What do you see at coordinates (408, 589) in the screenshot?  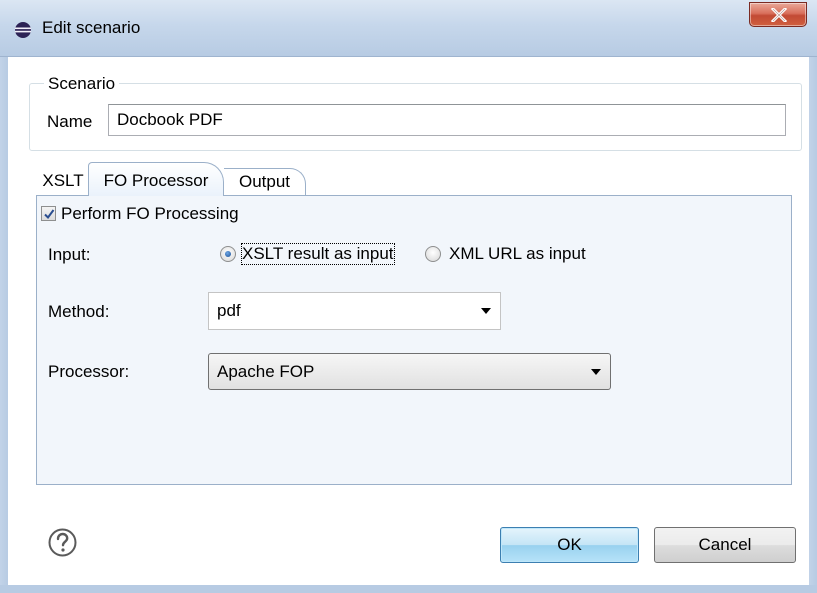 I see `window-frame-bottom` at bounding box center [408, 589].